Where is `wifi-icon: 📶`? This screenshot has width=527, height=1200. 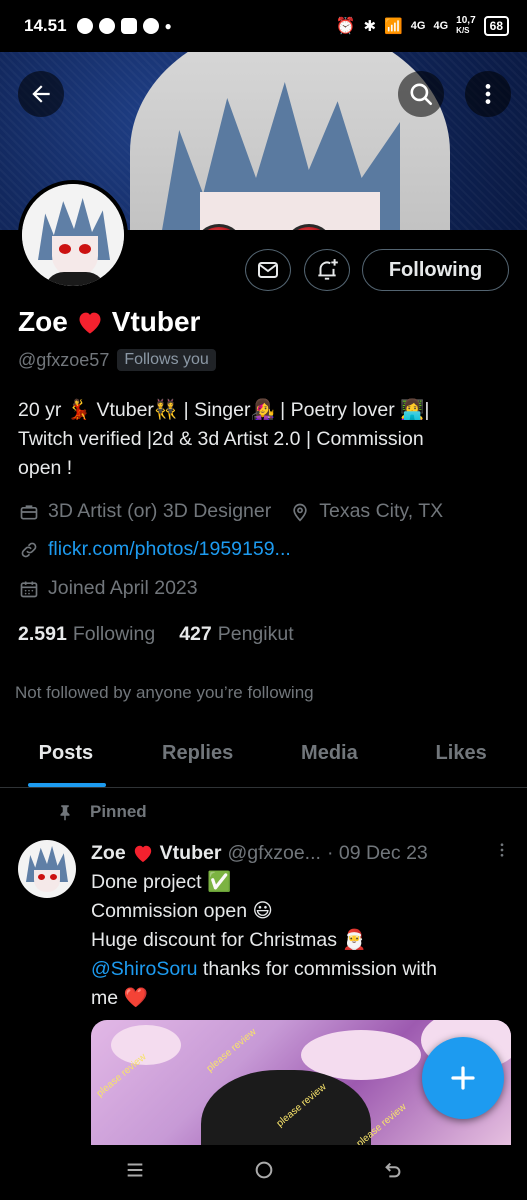 wifi-icon: 📶 is located at coordinates (393, 26).